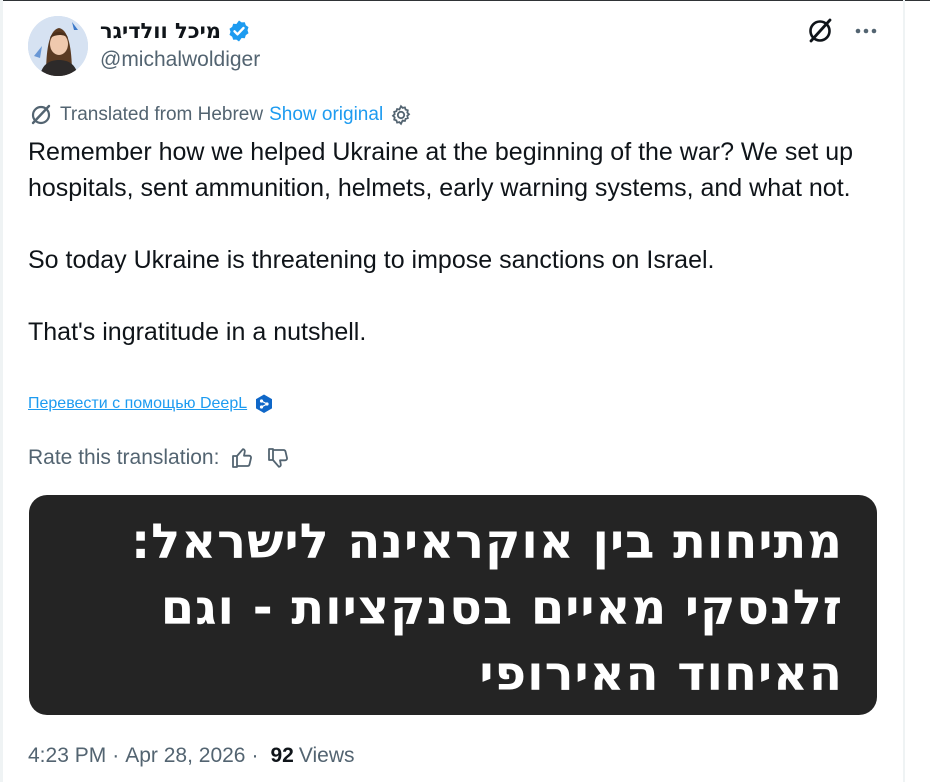 The height and width of the screenshot is (782, 930). I want to click on tweet-top-actions, so click(843, 31).